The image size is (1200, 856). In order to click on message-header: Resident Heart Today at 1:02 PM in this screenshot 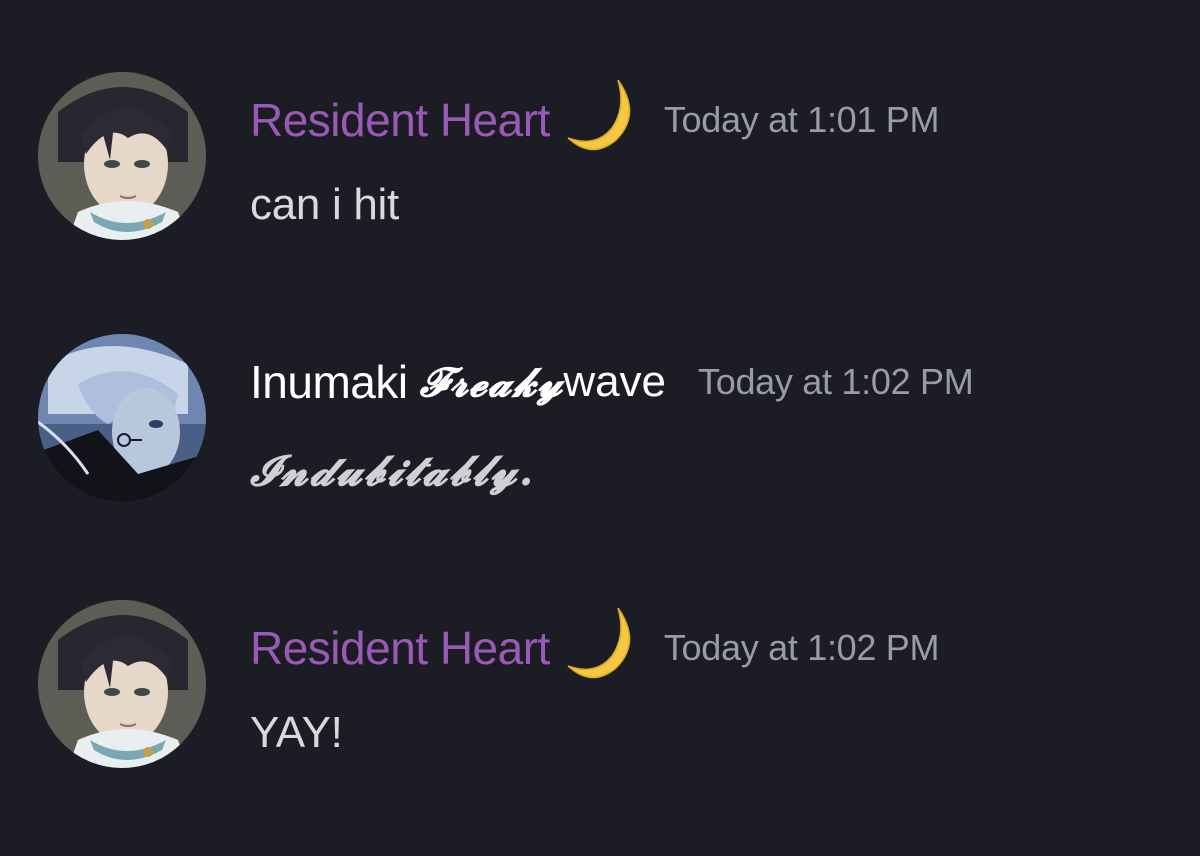, I will do `click(595, 643)`.